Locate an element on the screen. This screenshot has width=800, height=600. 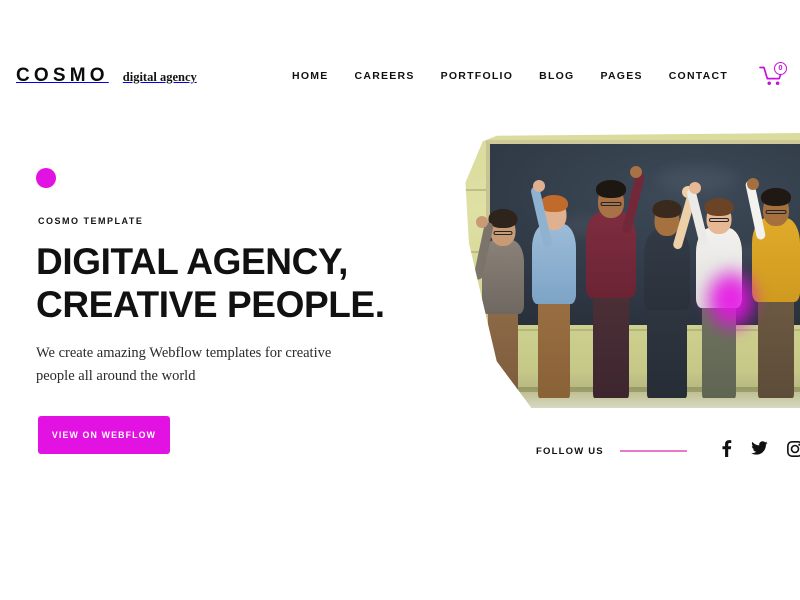
follow-us-divider is located at coordinates (653, 451).